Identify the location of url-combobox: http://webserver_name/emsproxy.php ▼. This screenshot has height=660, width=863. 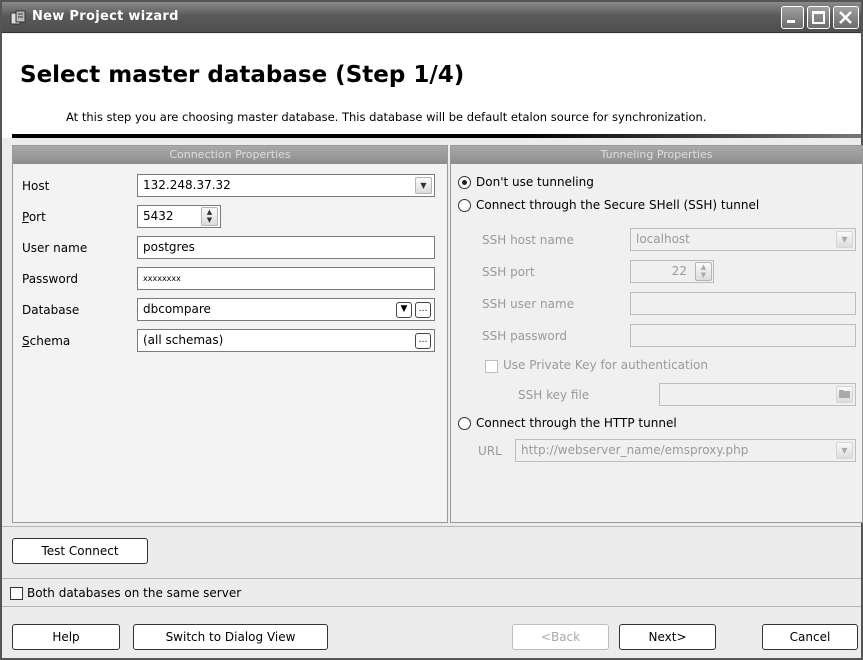
(685, 450).